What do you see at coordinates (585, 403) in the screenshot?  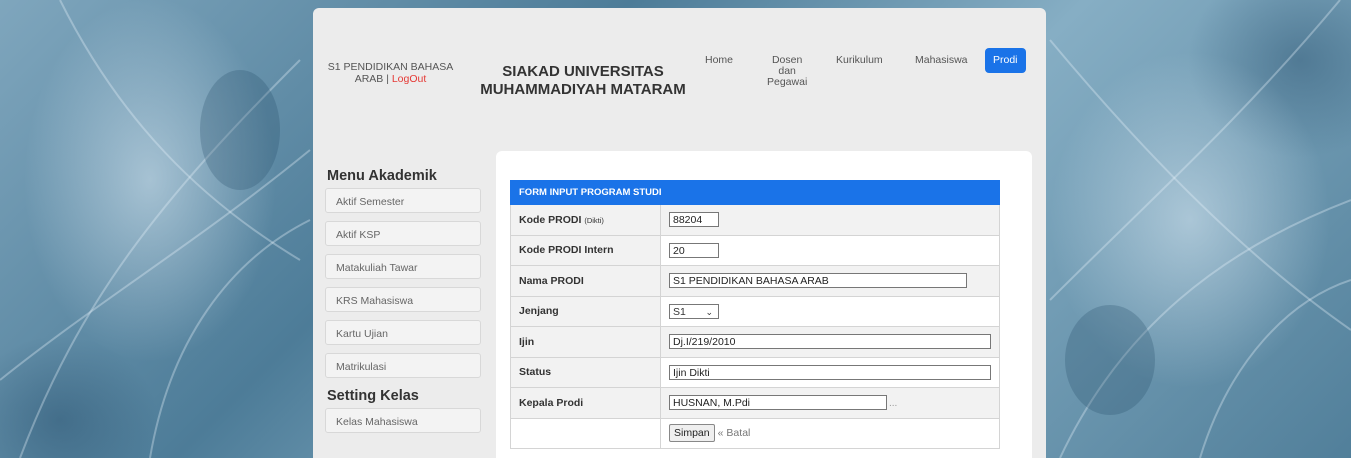 I see `kepala-prodi-label: Kepala Prodi` at bounding box center [585, 403].